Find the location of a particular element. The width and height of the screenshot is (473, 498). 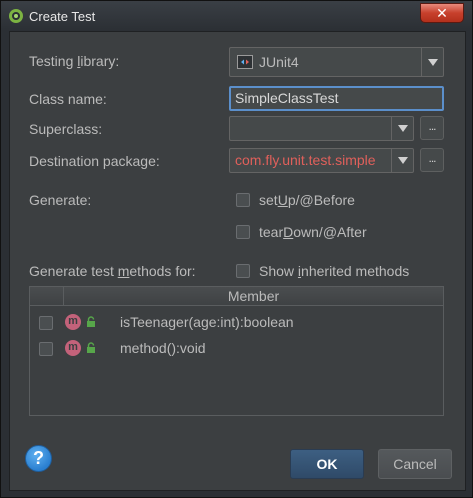

setup-checkbox is located at coordinates (243, 200).